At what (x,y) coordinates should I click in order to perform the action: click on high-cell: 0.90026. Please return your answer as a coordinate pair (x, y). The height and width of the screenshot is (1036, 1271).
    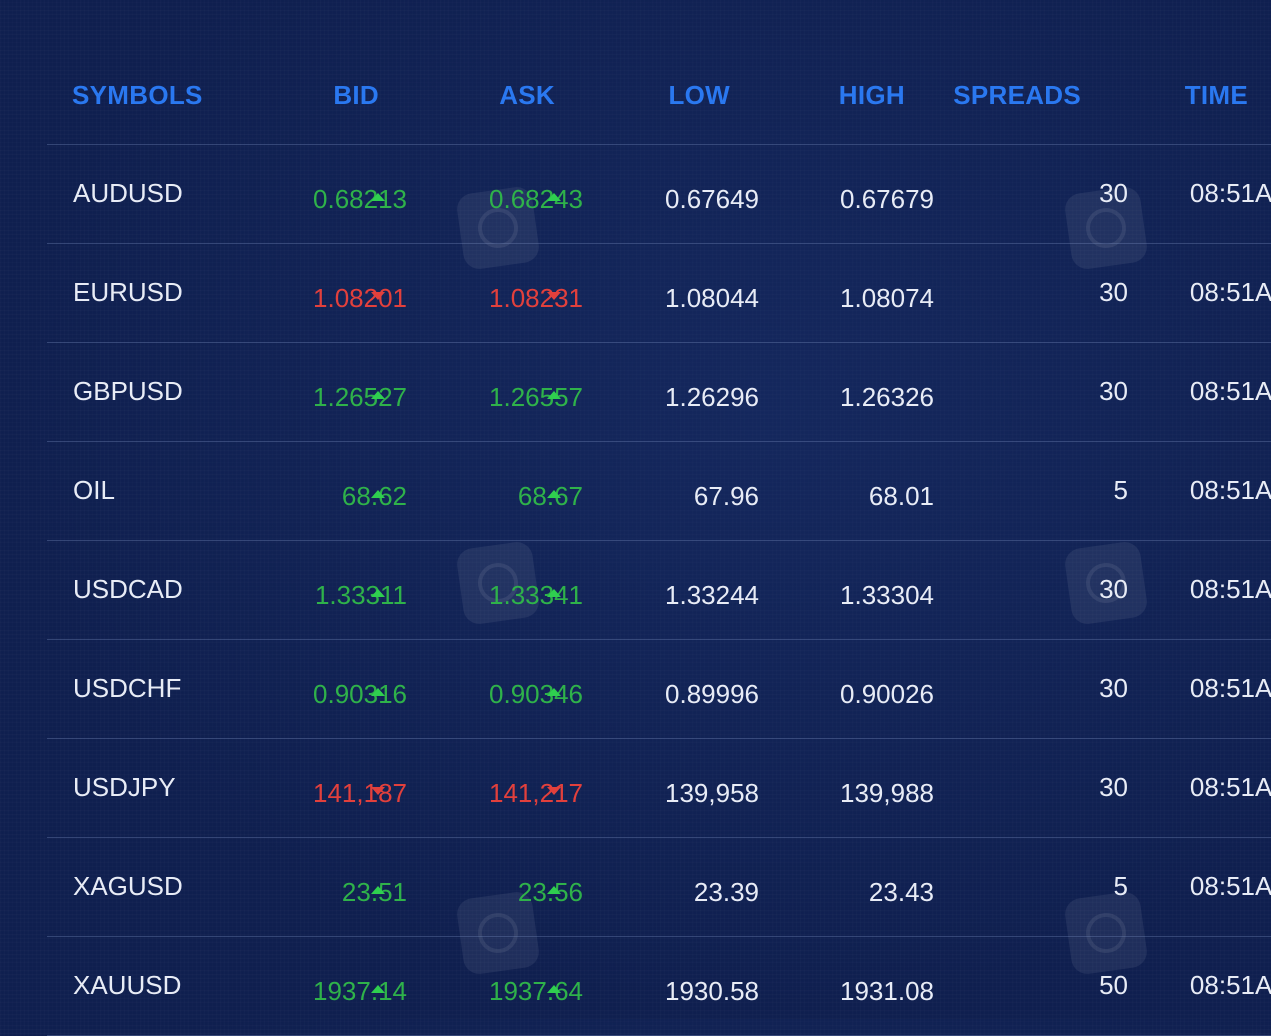
    Looking at the image, I should click on (887, 694).